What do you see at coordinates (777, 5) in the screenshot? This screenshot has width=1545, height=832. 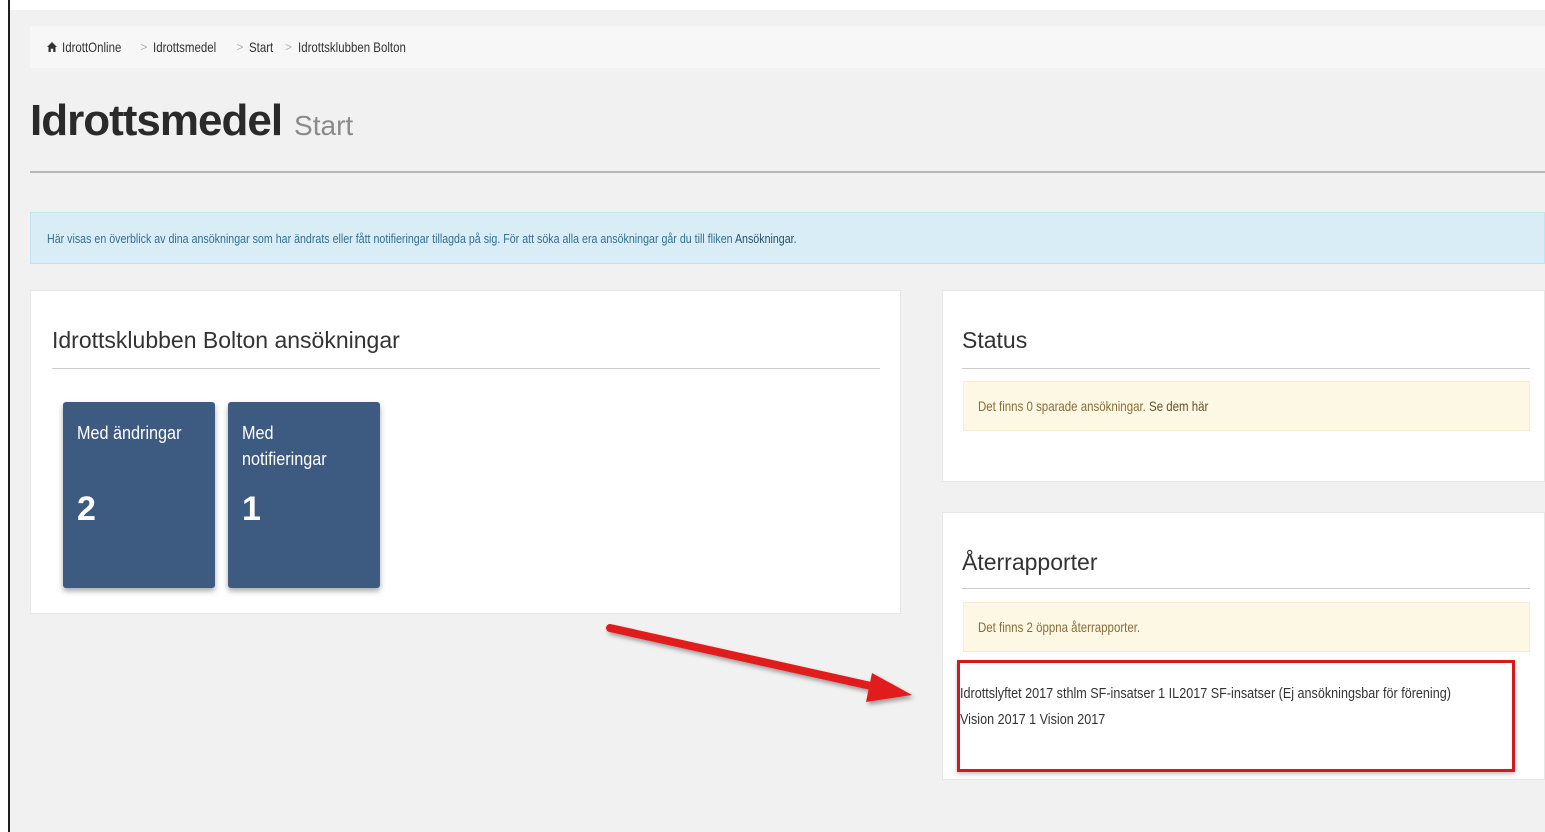 I see `top-strip` at bounding box center [777, 5].